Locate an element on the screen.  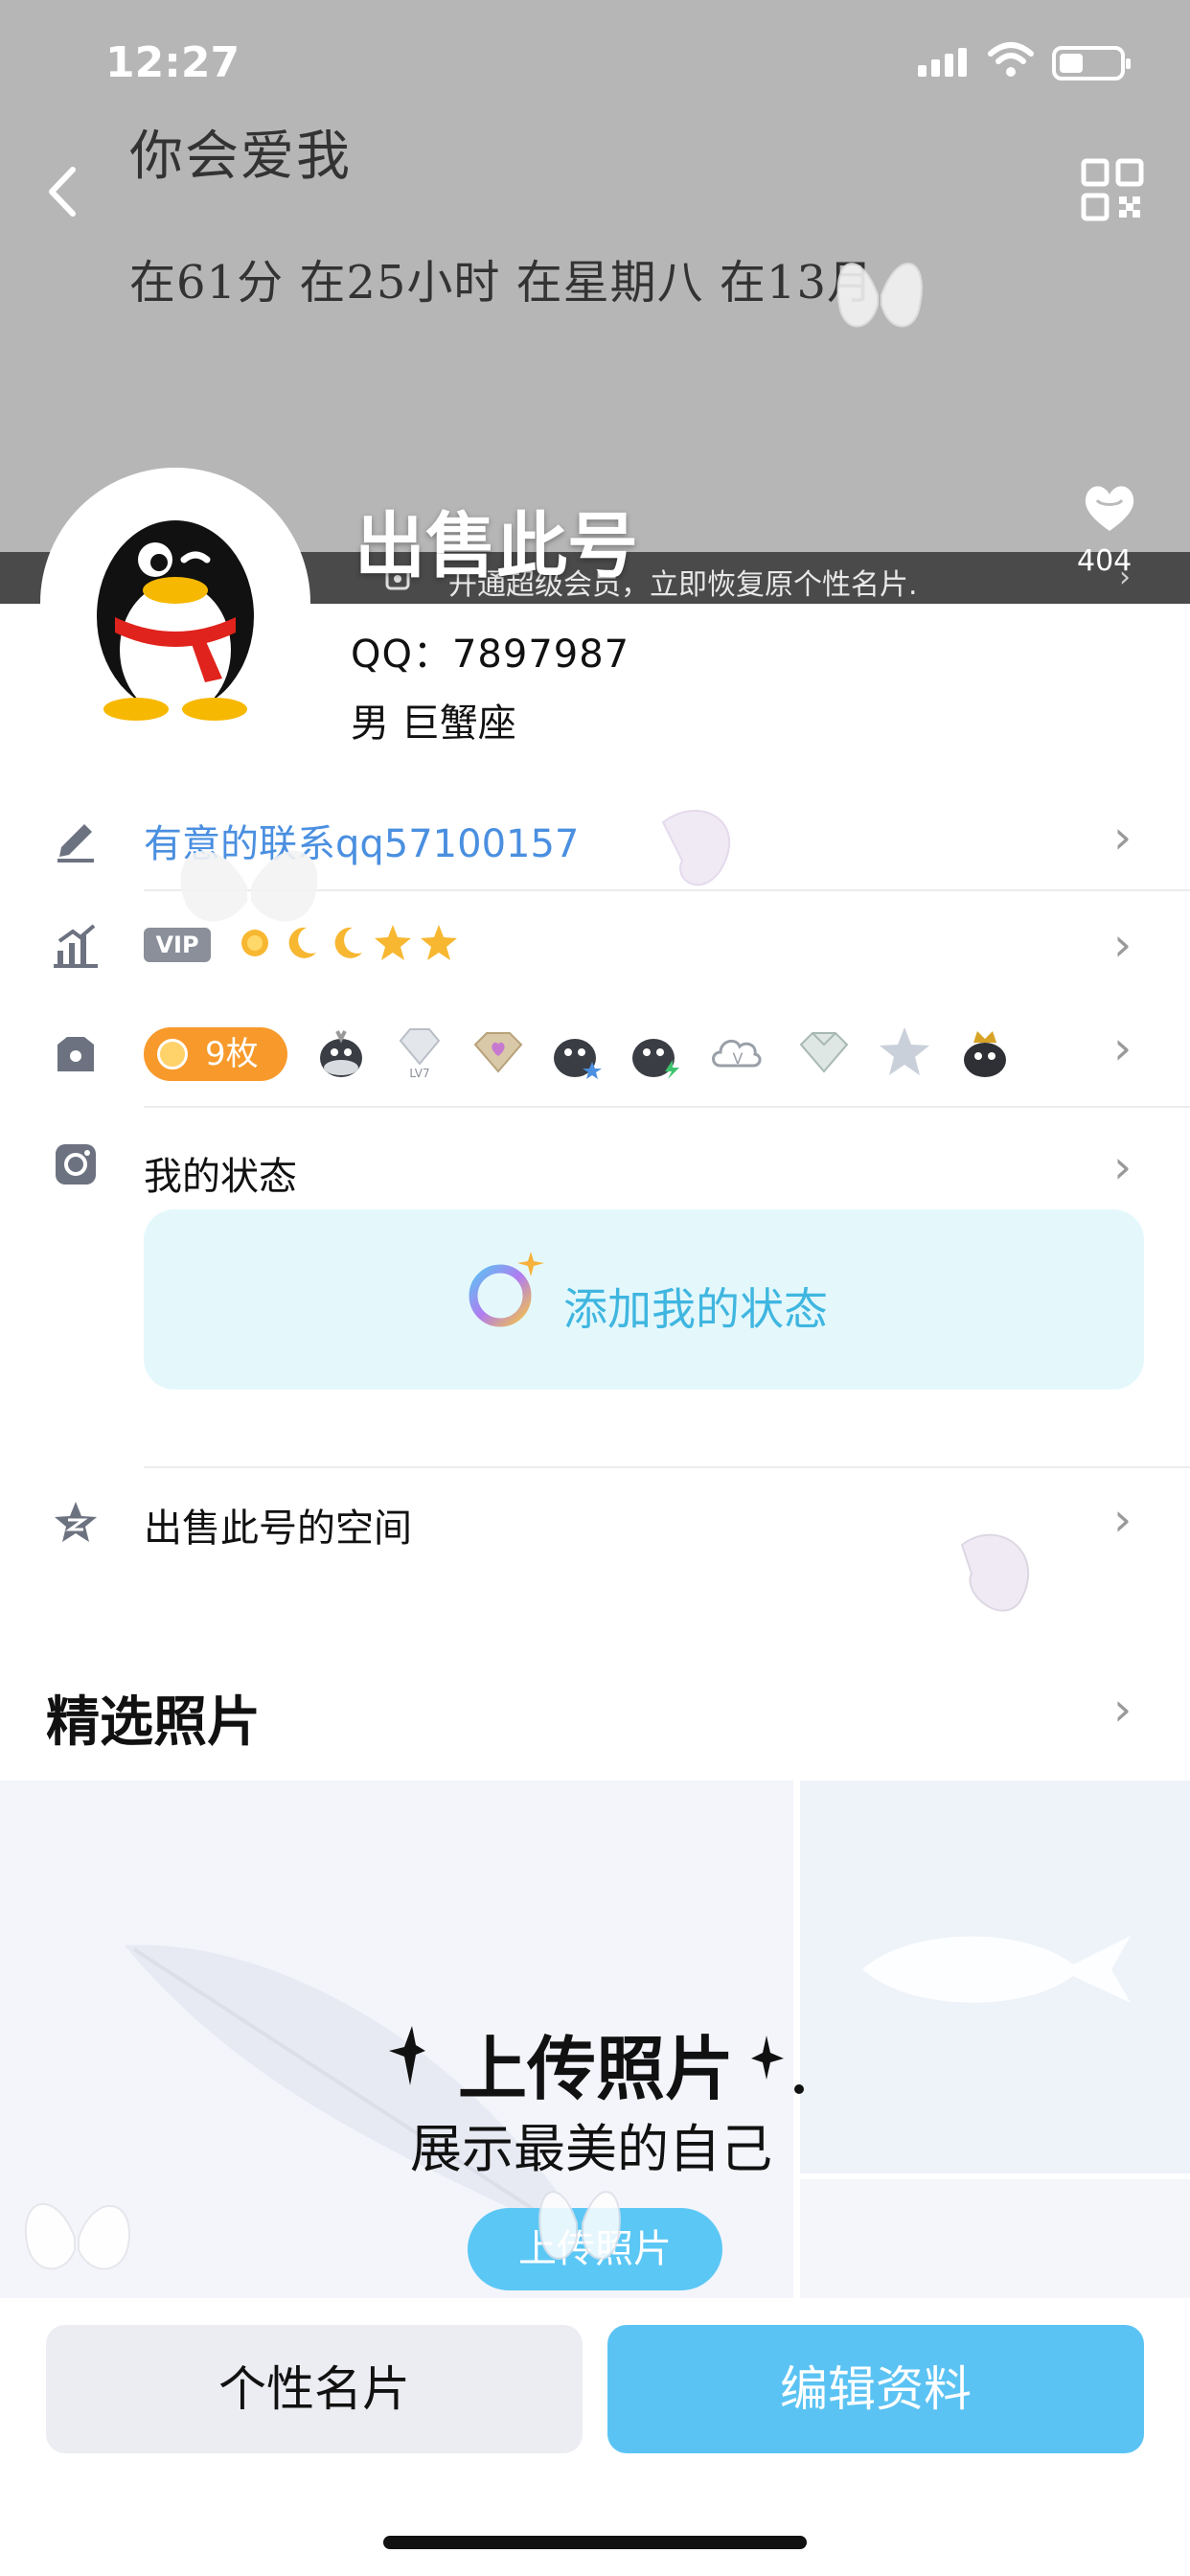
avatar is located at coordinates (175, 603).